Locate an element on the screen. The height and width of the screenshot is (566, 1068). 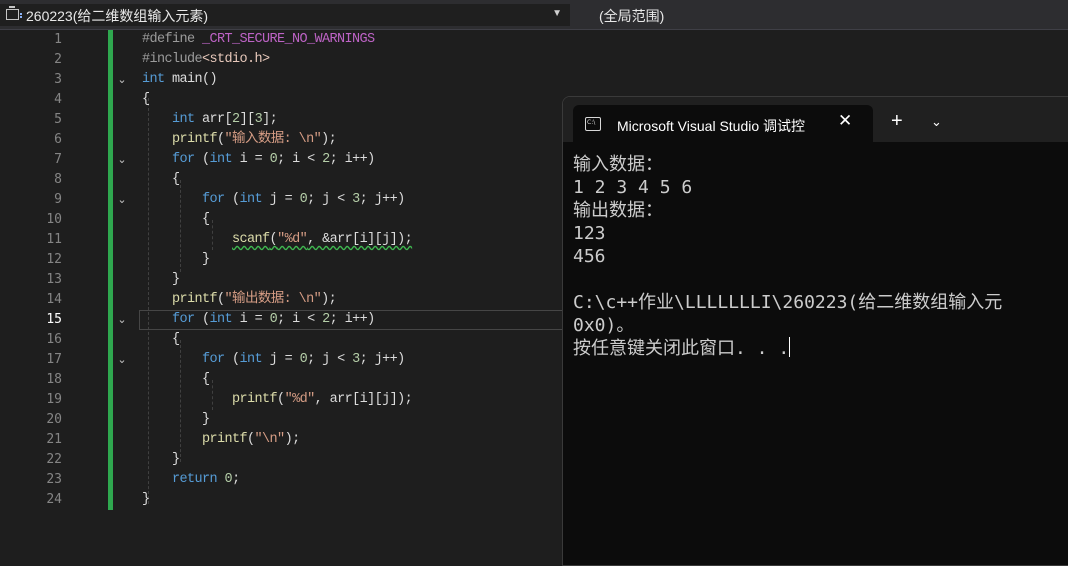
line-number: 4 is located at coordinates (58, 99).